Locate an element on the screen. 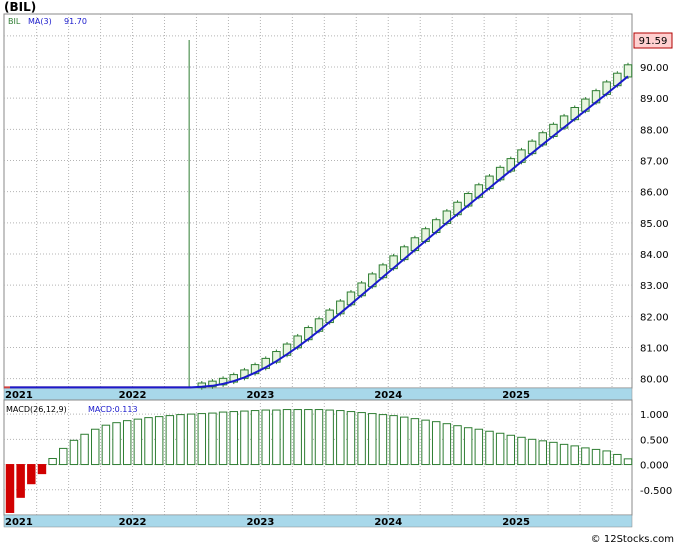  price-x-axis-band is located at coordinates (318, 394).